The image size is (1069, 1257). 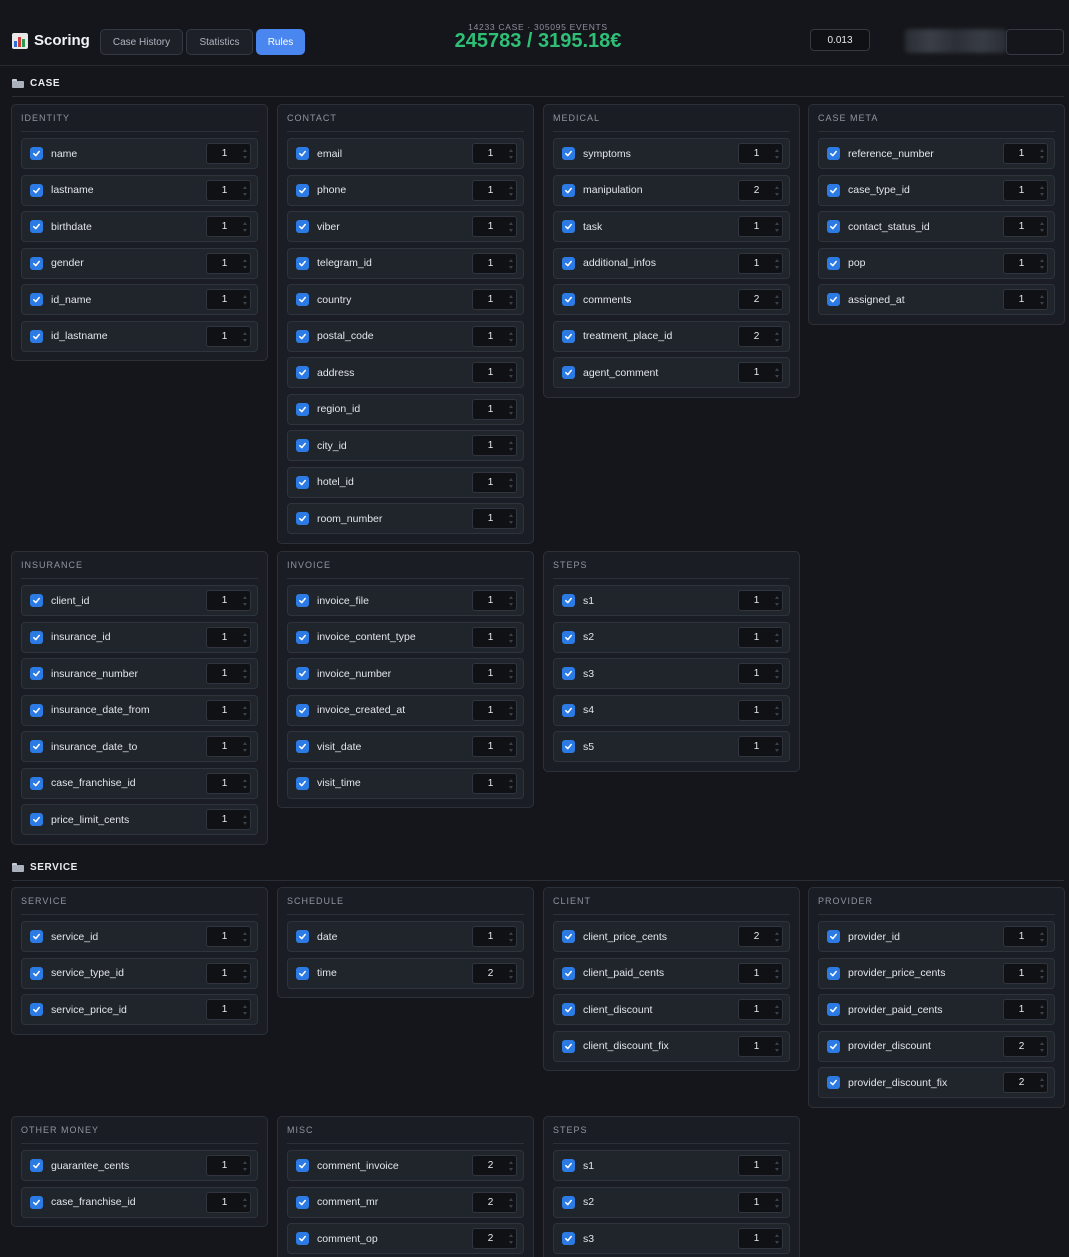 I want to click on tab-statistics: Statistics, so click(x=219, y=42).